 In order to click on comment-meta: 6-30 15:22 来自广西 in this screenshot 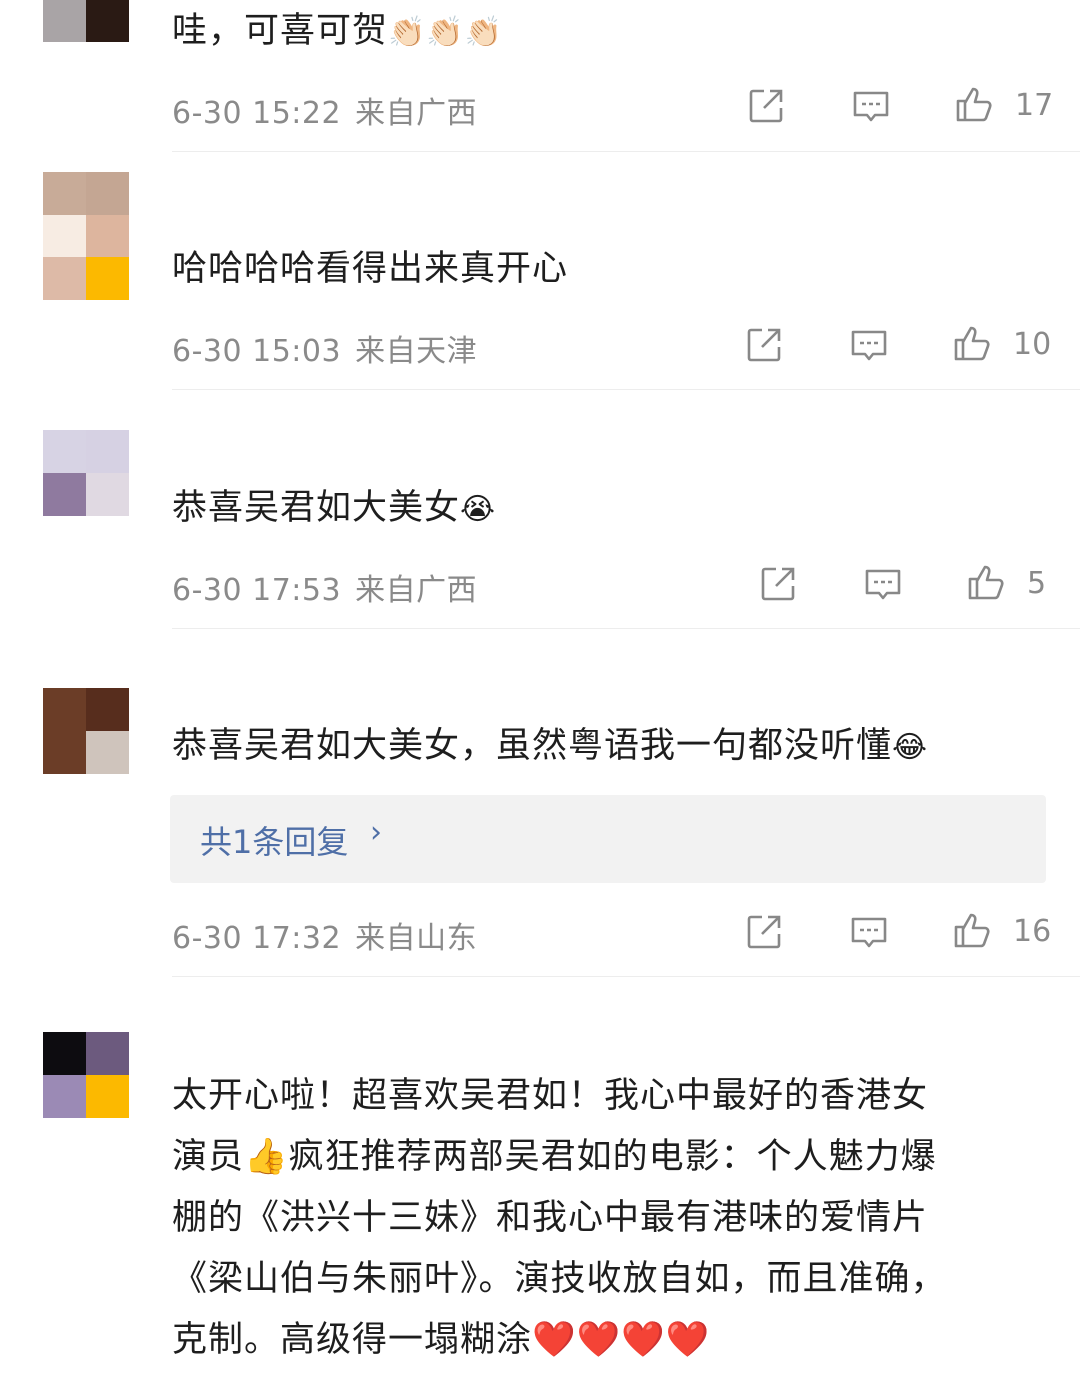, I will do `click(324, 110)`.